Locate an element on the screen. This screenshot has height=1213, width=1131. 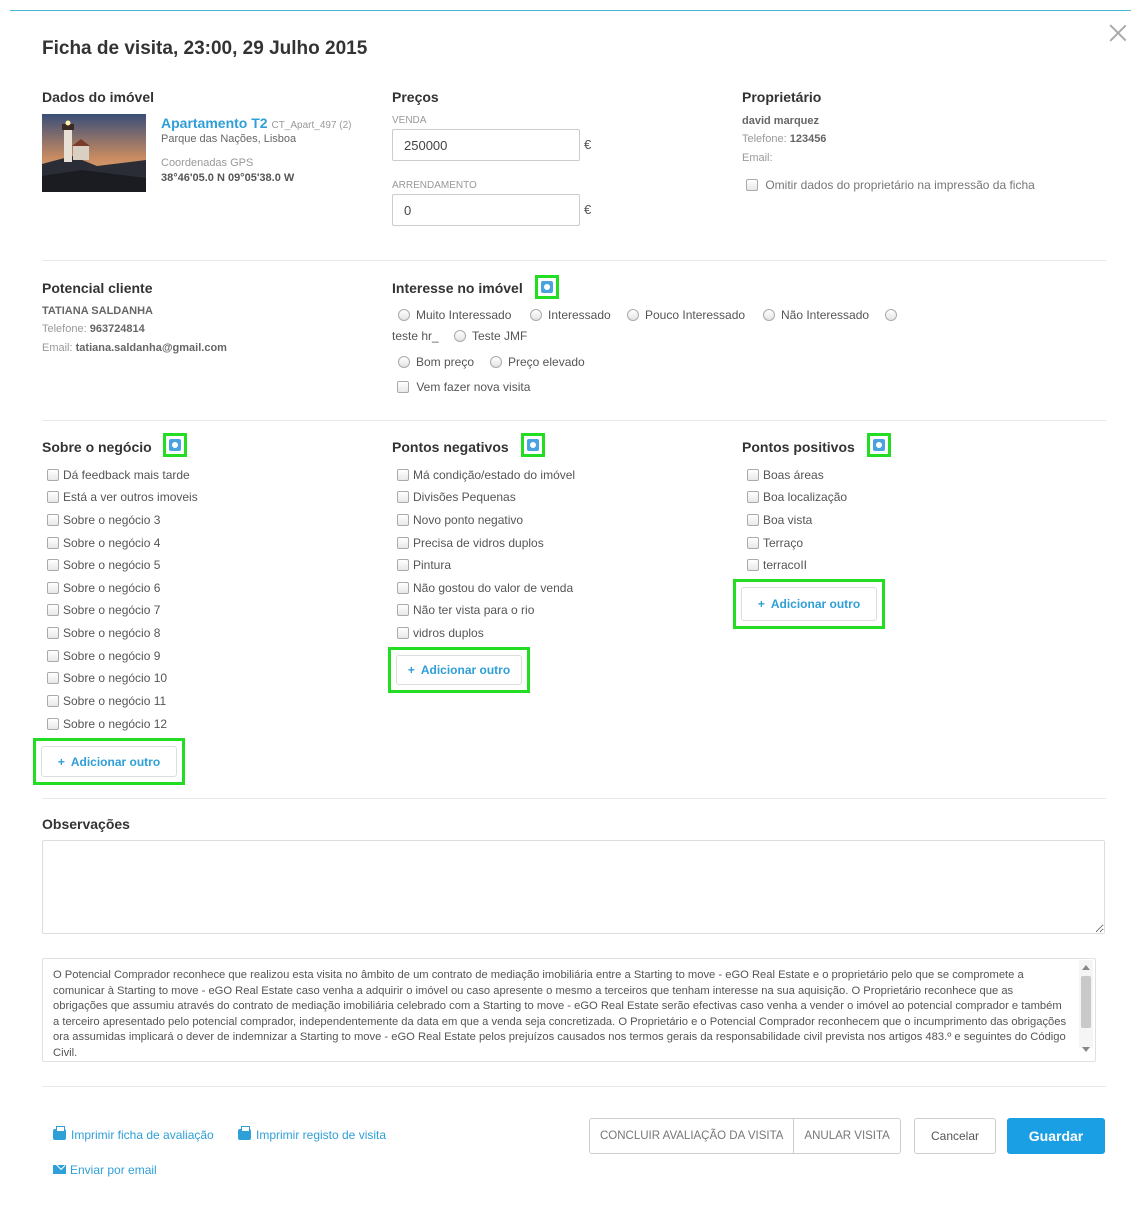
interest-settings-gear-icon is located at coordinates (547, 287).